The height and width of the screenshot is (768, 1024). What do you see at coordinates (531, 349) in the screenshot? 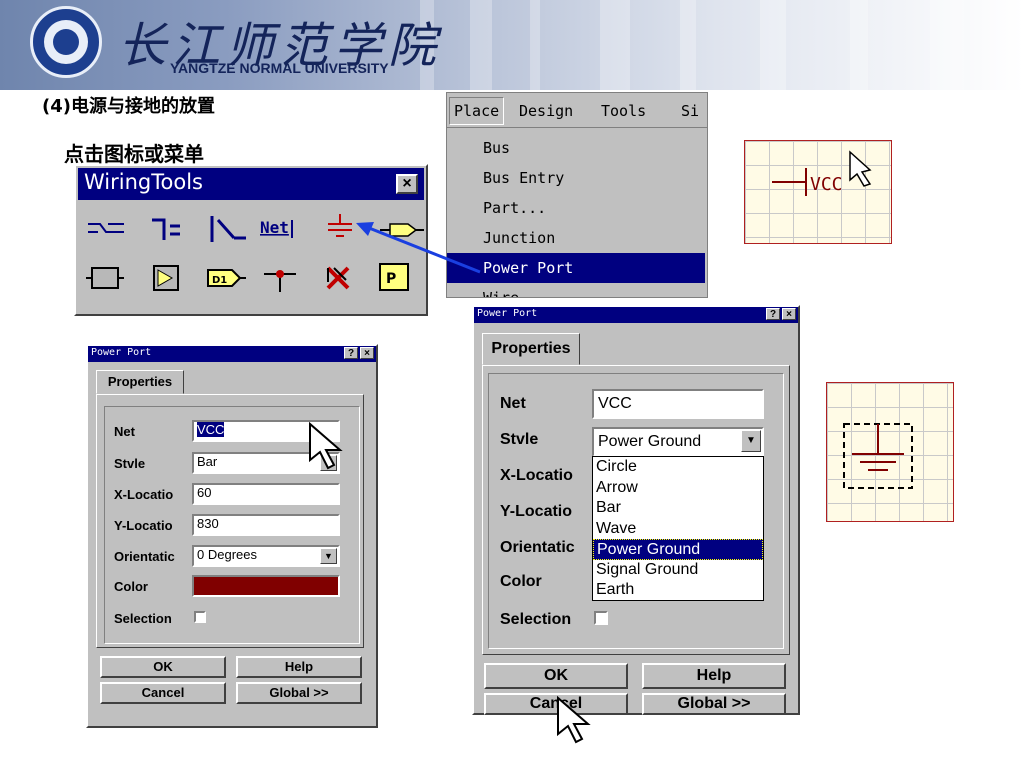
I see `large-tab-properties: Properties` at bounding box center [531, 349].